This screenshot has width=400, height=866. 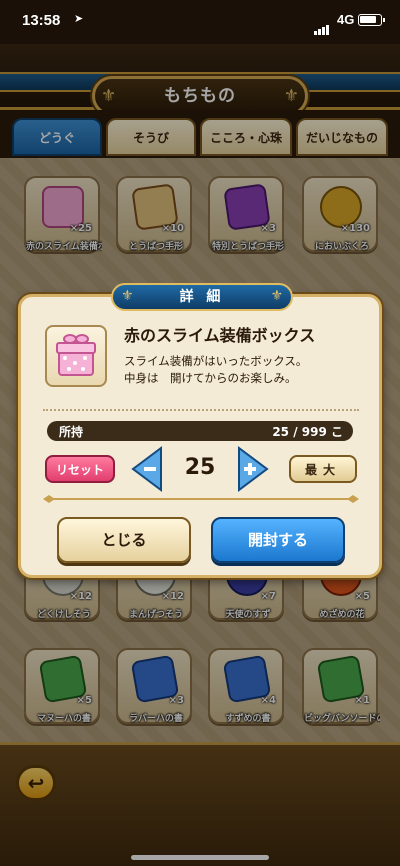 I want to click on battery-icon, so click(x=371, y=20).